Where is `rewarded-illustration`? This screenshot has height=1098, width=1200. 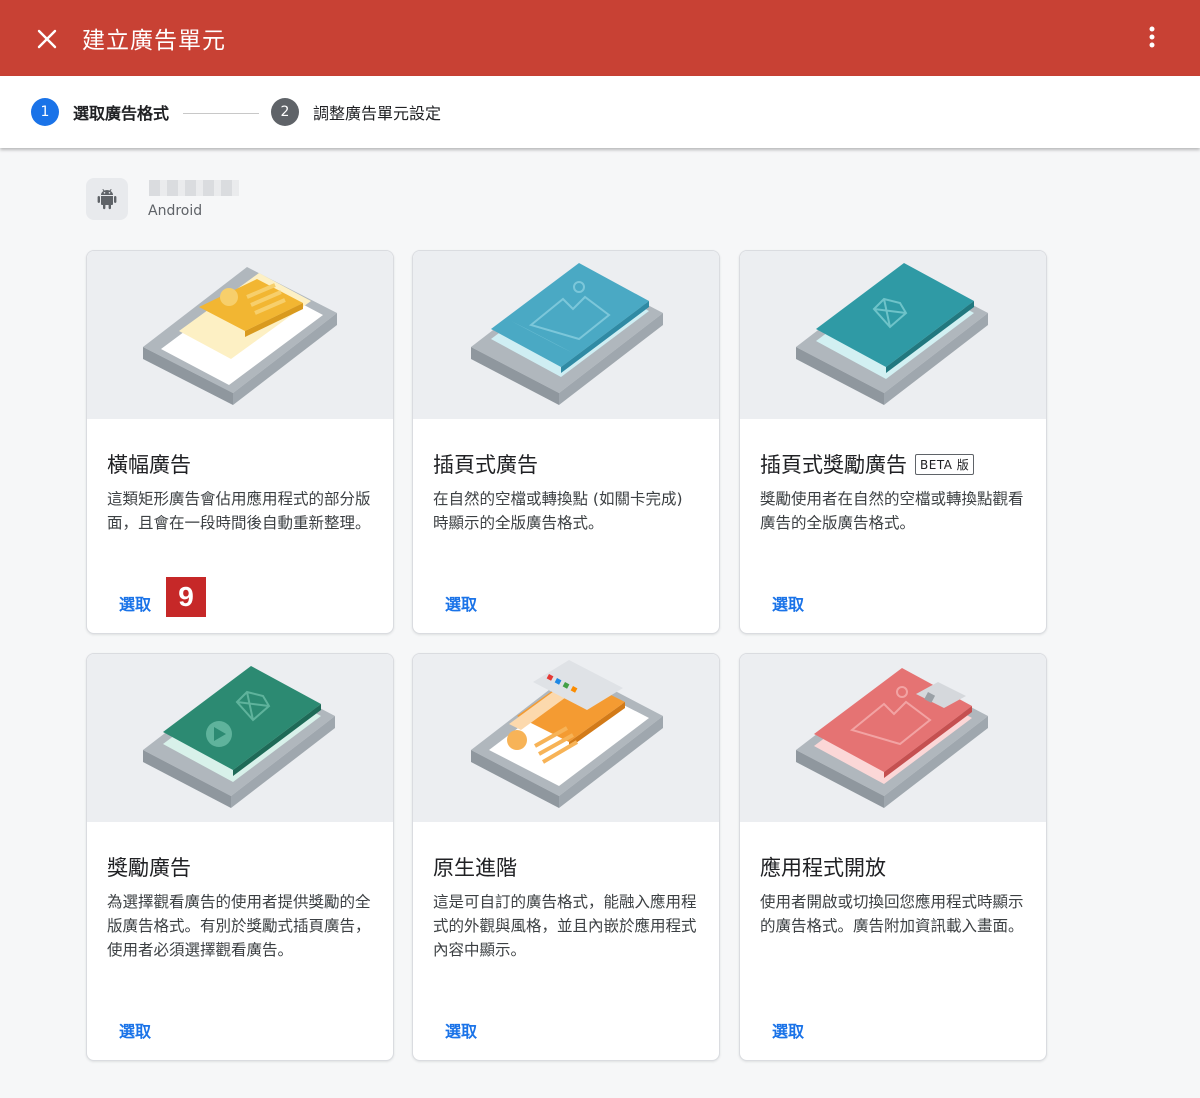 rewarded-illustration is located at coordinates (240, 738).